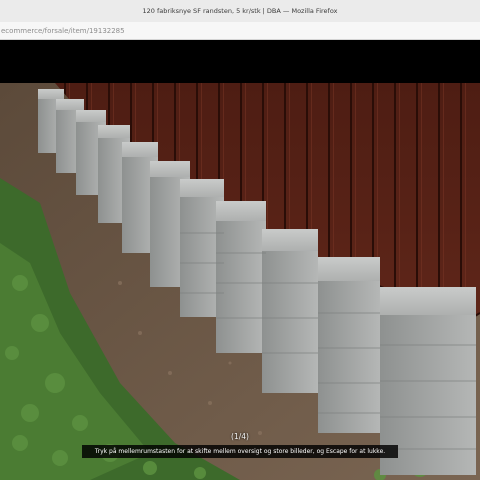  Describe the element at coordinates (240, 31) in the screenshot. I see `address-bar: ecommerce/forsale/item/19132285` at that location.